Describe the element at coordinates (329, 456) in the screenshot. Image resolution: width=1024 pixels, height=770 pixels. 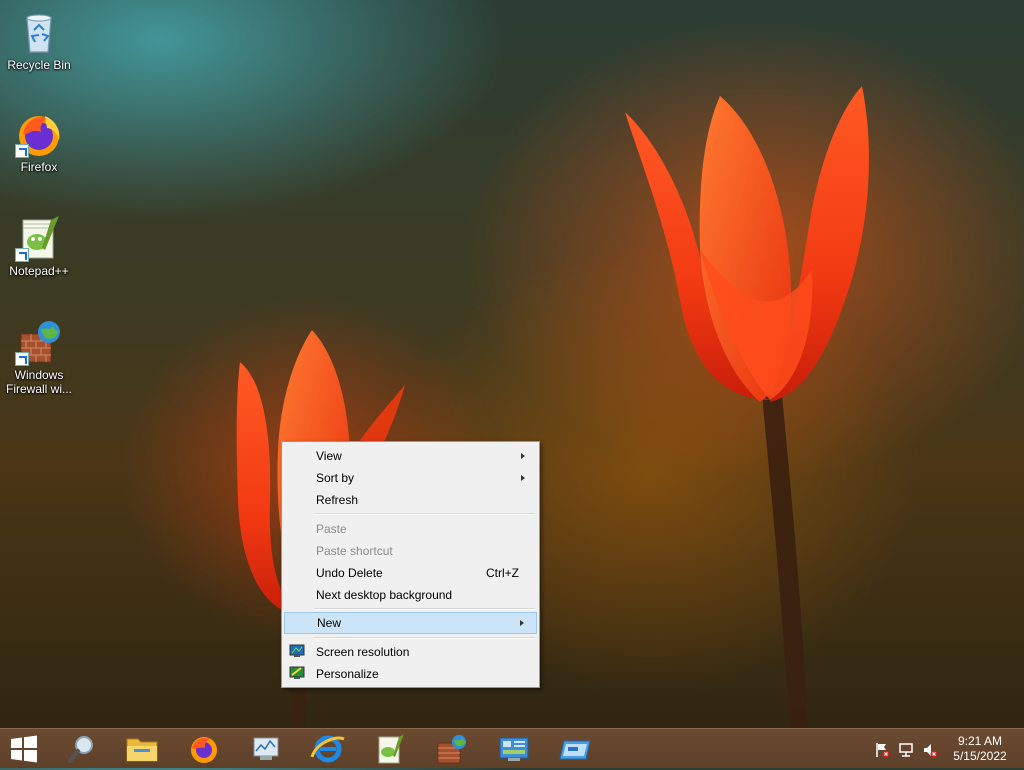
I see `menu-item-label: View` at that location.